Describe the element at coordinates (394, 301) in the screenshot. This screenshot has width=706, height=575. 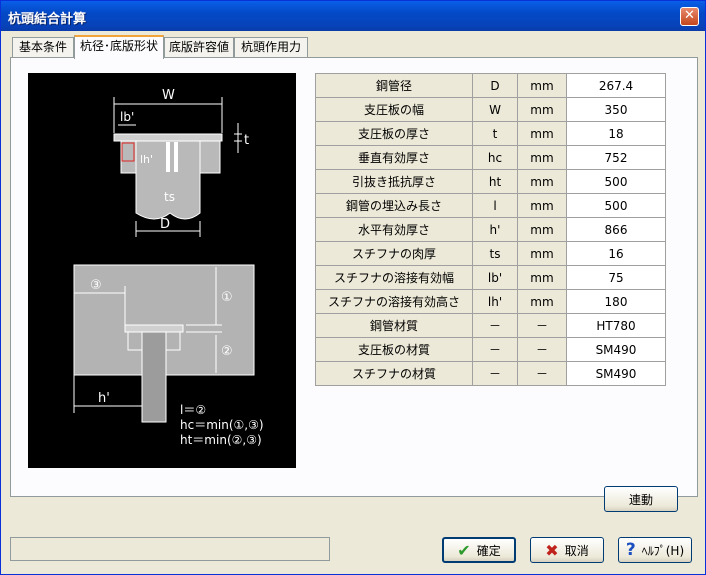
I see `row-label: スチフナの溶接有効高さ` at that location.